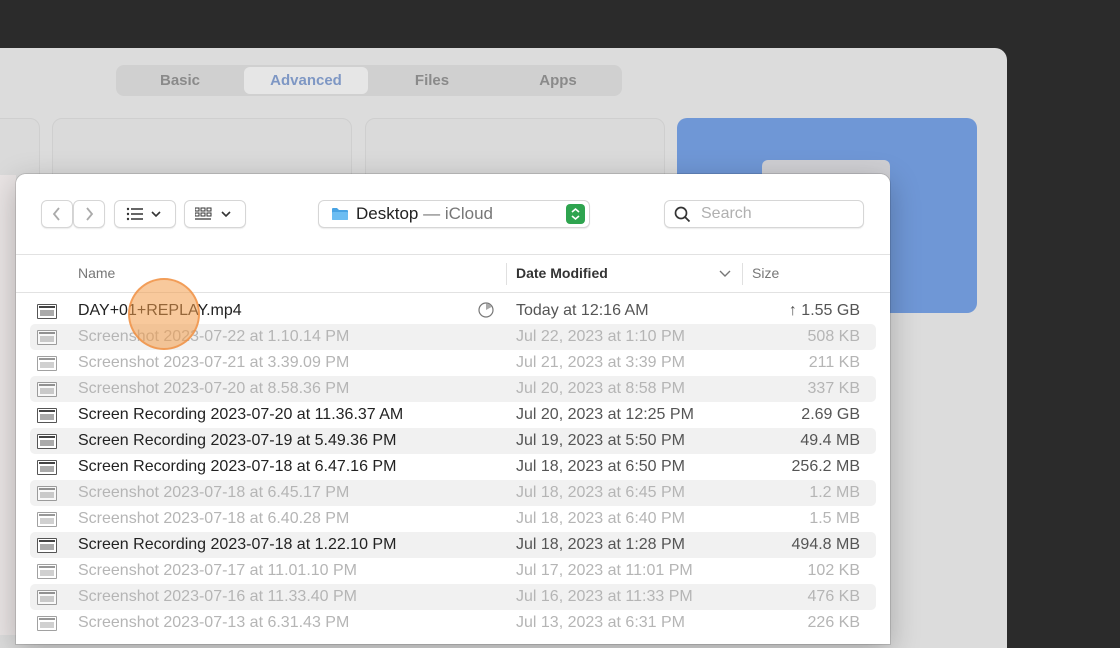 The width and height of the screenshot is (1120, 648). I want to click on list-icon, so click(143, 214).